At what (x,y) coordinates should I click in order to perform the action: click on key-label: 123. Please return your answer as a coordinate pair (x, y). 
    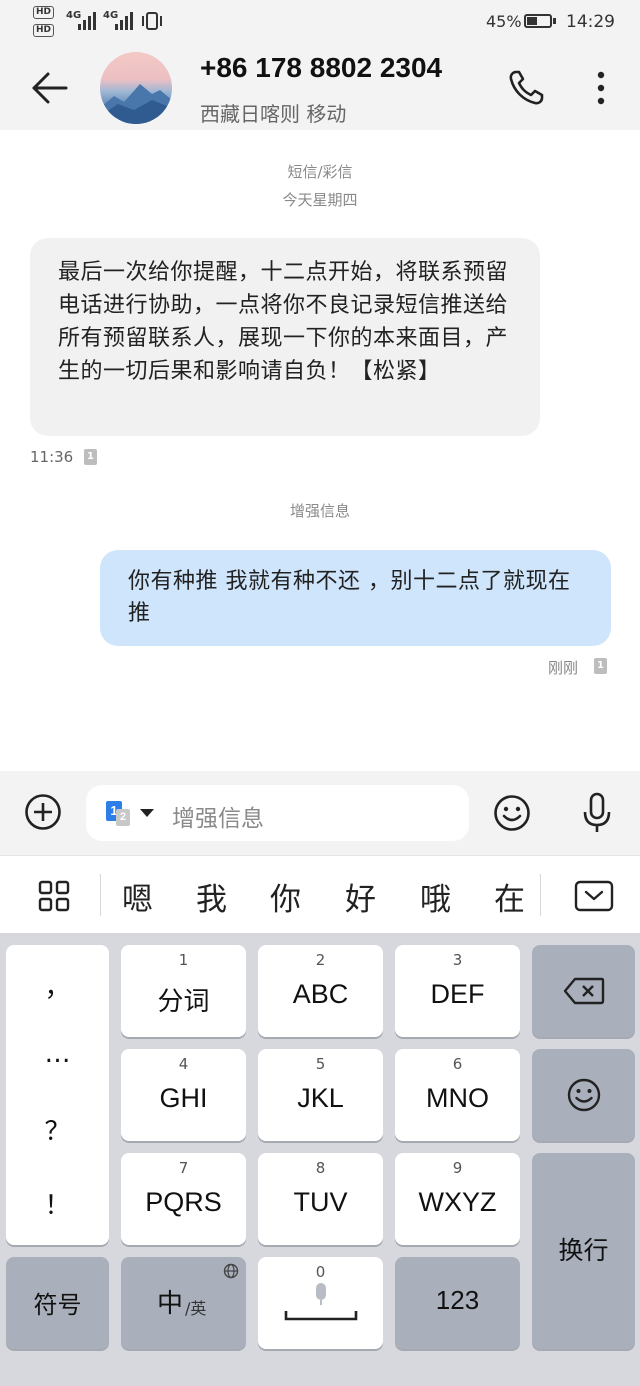
    Looking at the image, I should click on (457, 1300).